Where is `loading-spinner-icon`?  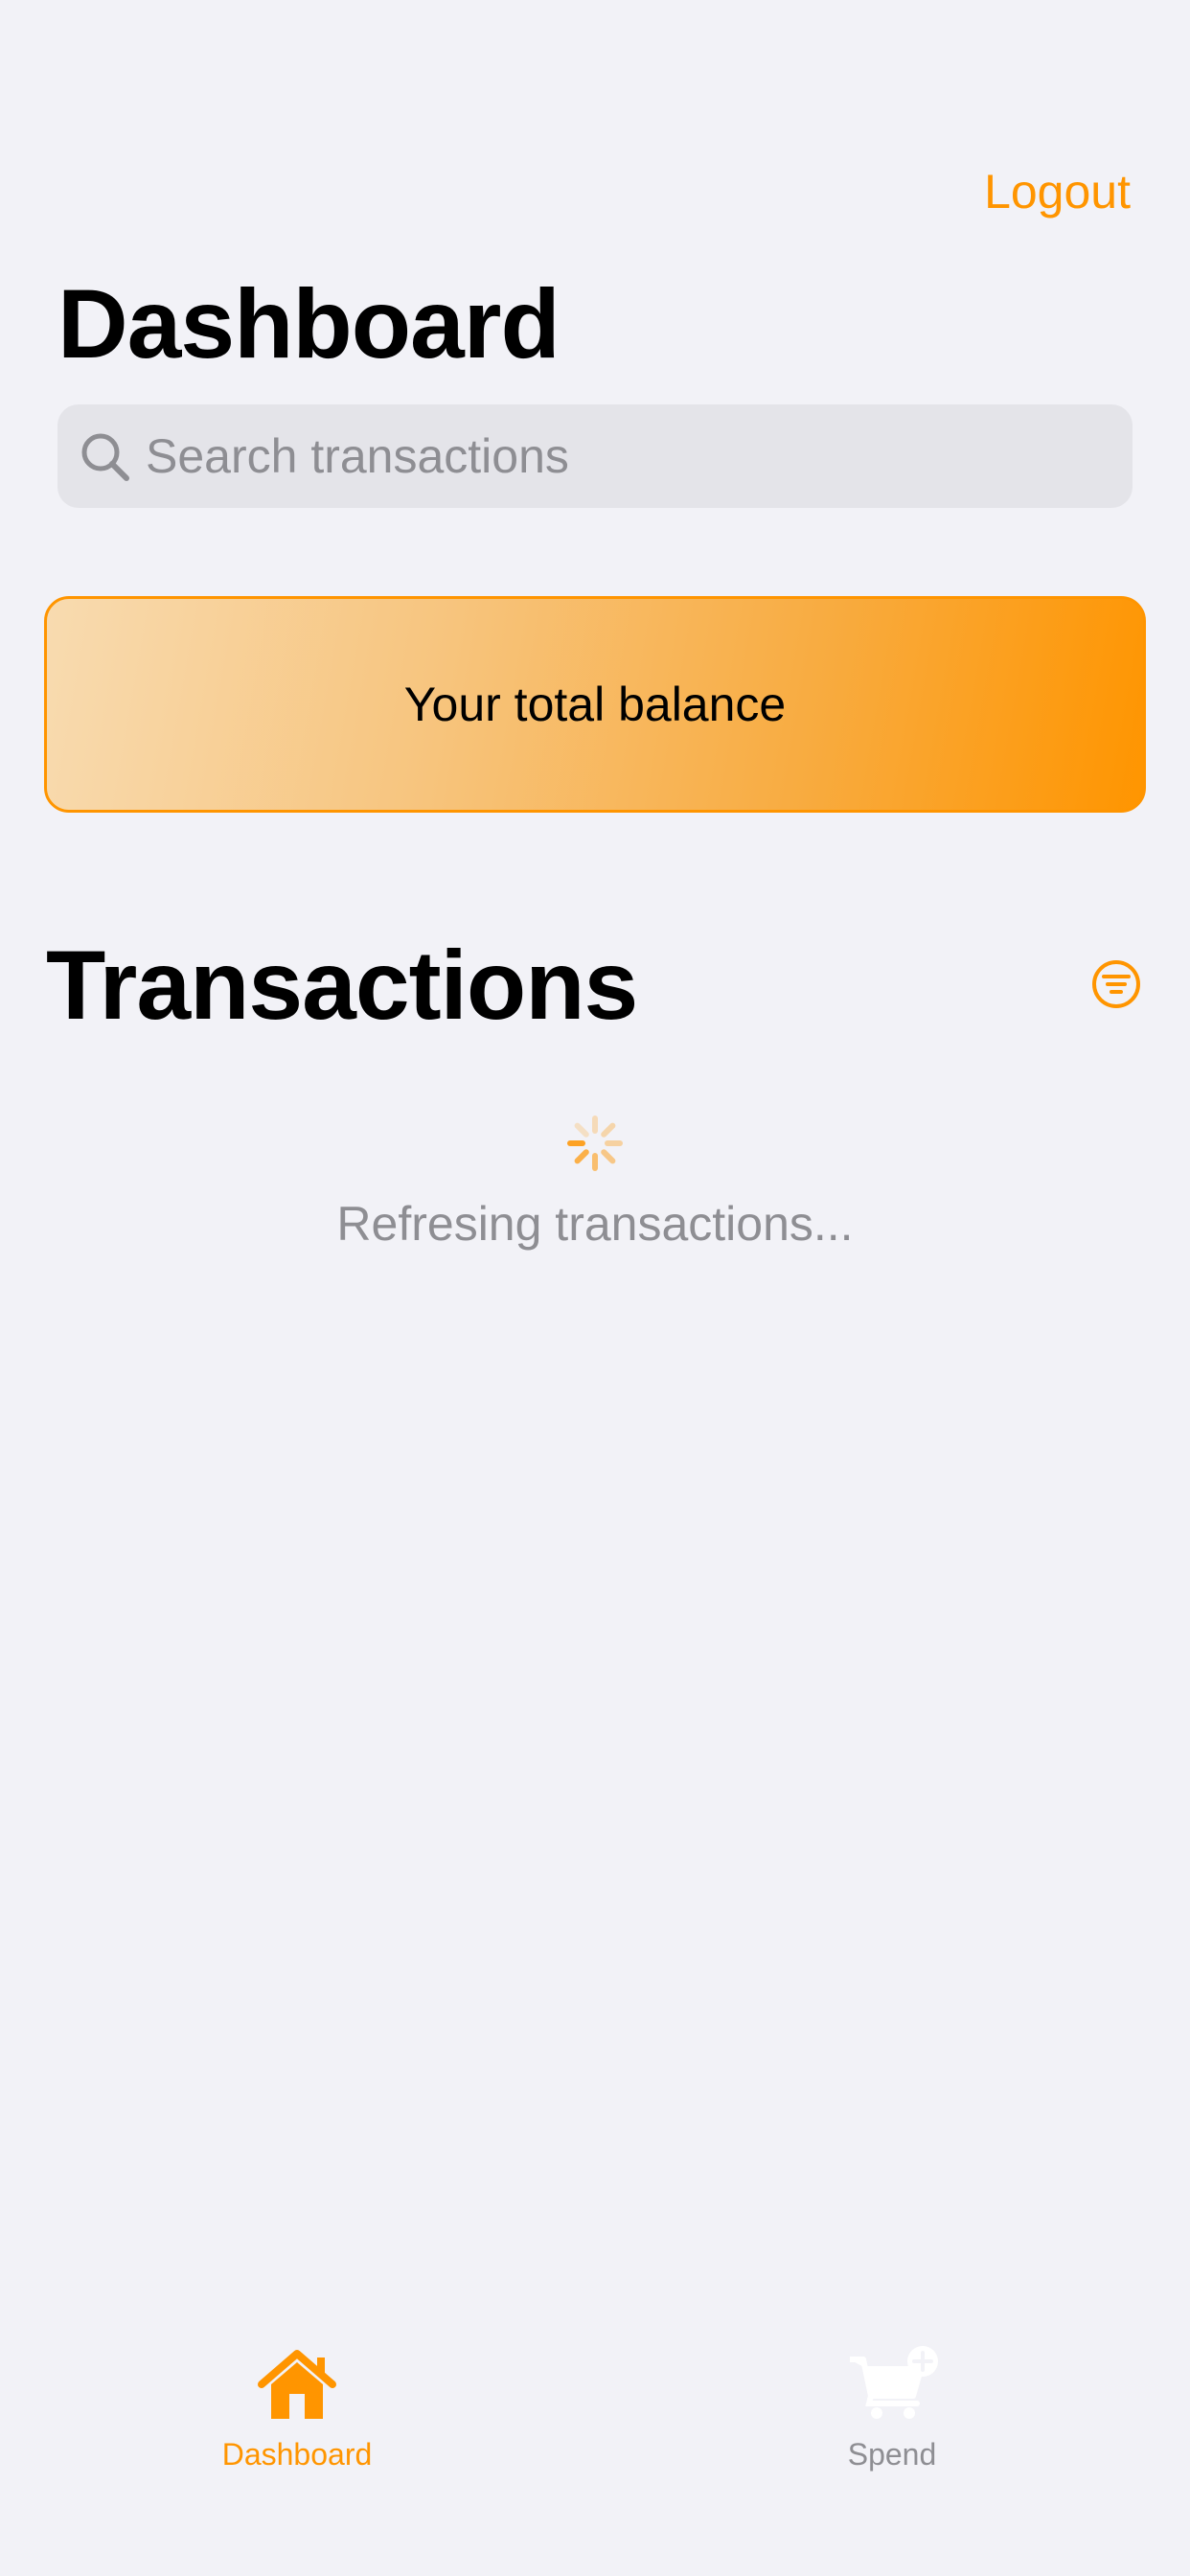
loading-spinner-icon is located at coordinates (595, 1143).